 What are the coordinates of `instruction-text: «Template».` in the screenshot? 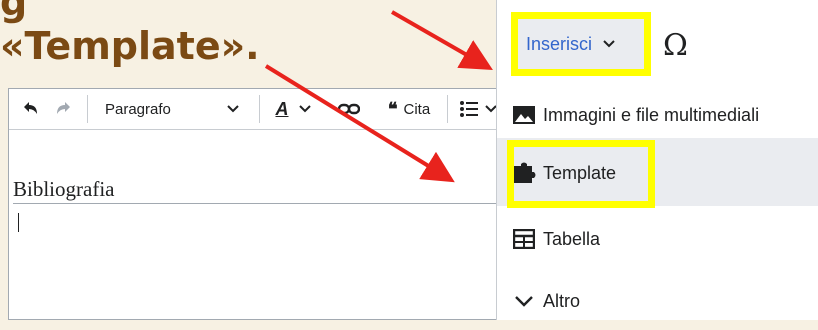 It's located at (130, 46).